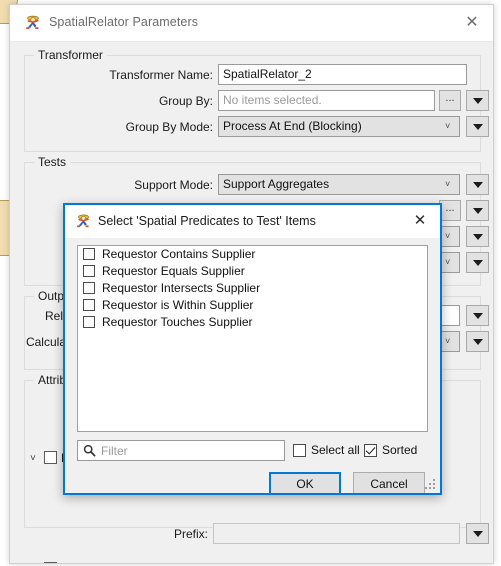 The width and height of the screenshot is (501, 566). Describe the element at coordinates (335, 450) in the screenshot. I see `select-all-label: Select all` at that location.